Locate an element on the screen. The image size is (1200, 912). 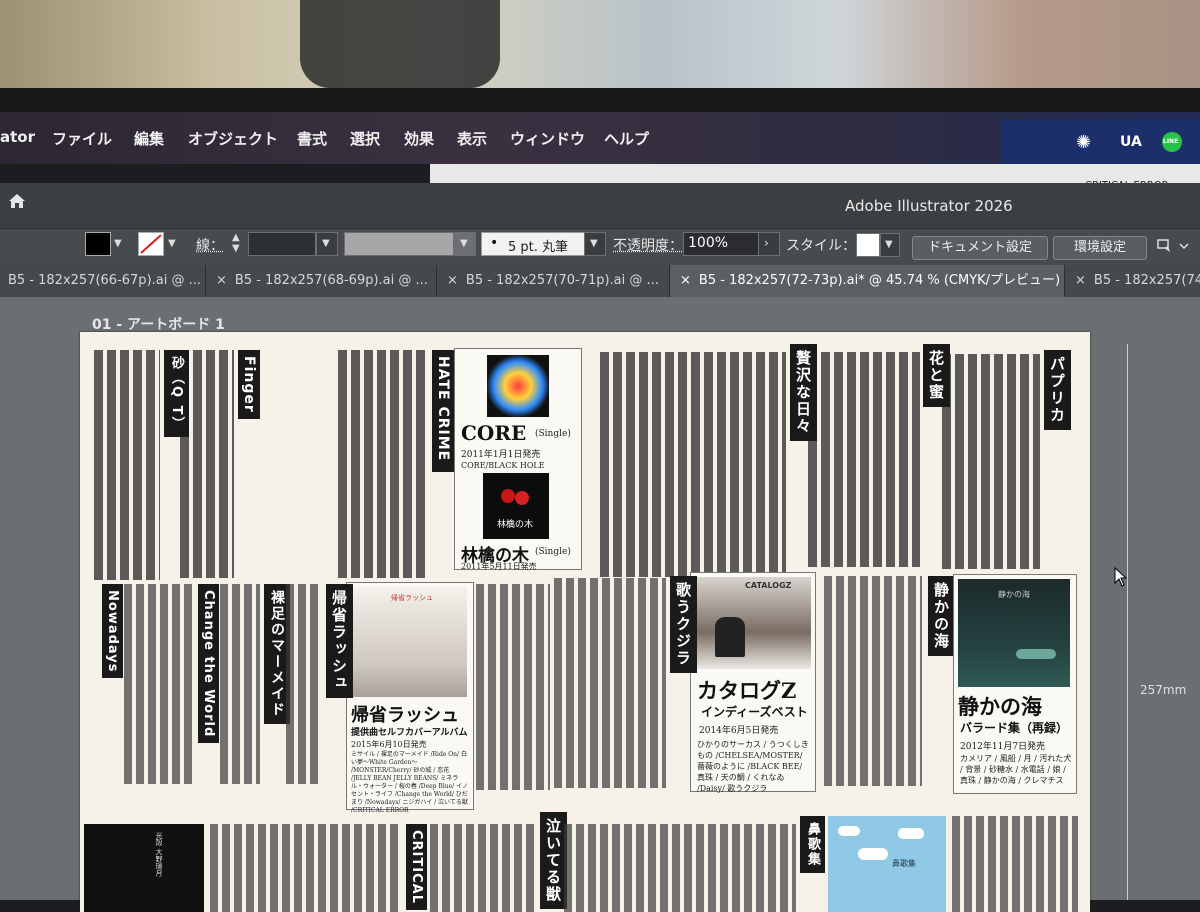
release-subtitle: 提供曲セルフカバーアルバム is located at coordinates (409, 733).